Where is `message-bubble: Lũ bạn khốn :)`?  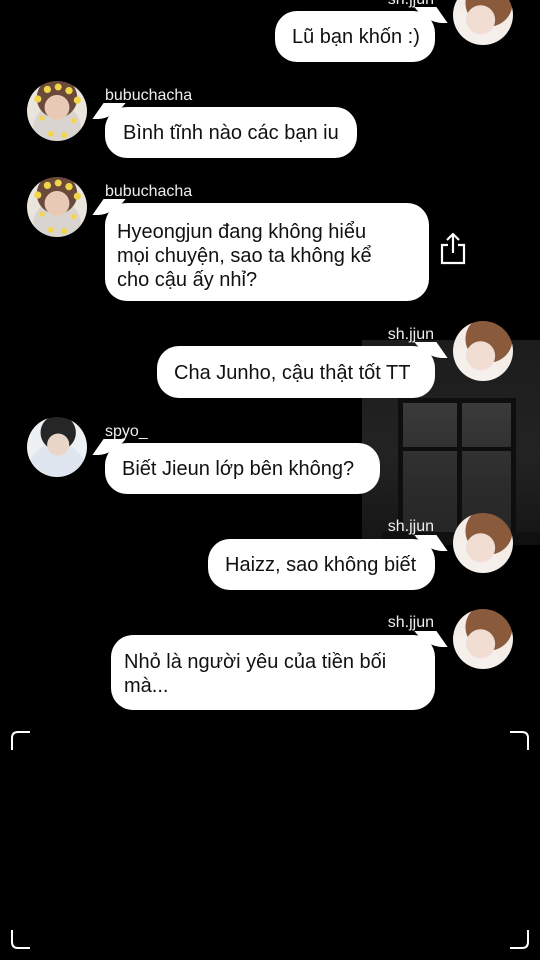
message-bubble: Lũ bạn khốn :) is located at coordinates (355, 36).